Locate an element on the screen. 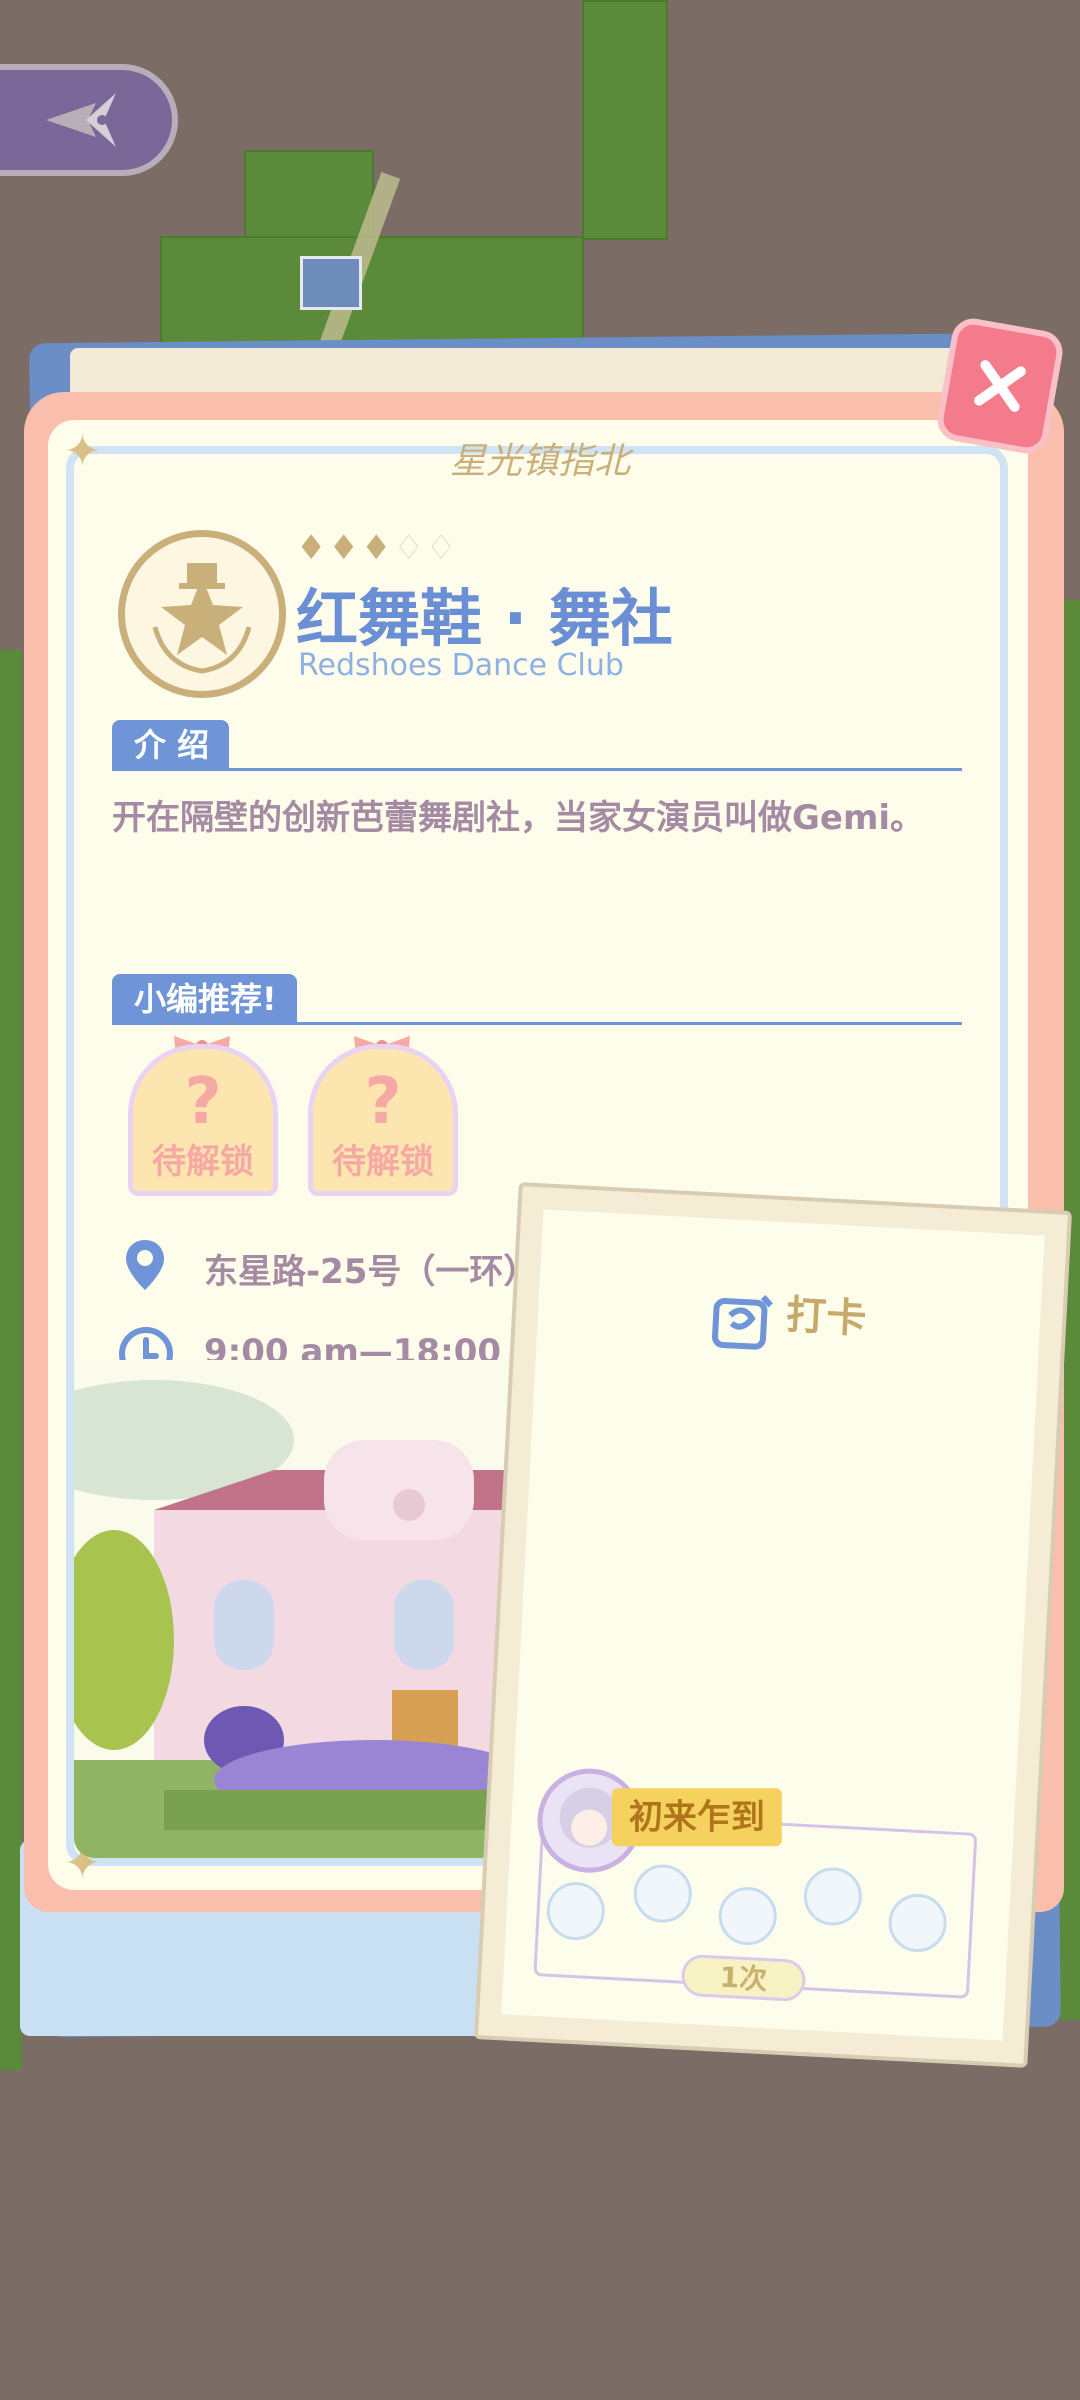 The image size is (1080, 2400). checkin-title-text: 打卡 is located at coordinates (826, 1317).